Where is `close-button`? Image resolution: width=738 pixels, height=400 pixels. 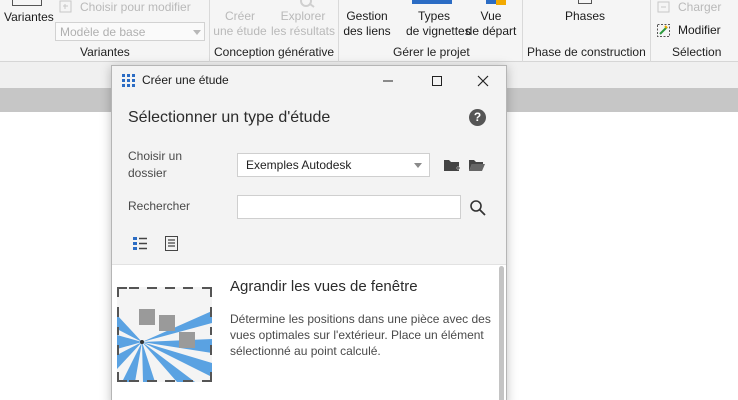 close-button is located at coordinates (483, 81).